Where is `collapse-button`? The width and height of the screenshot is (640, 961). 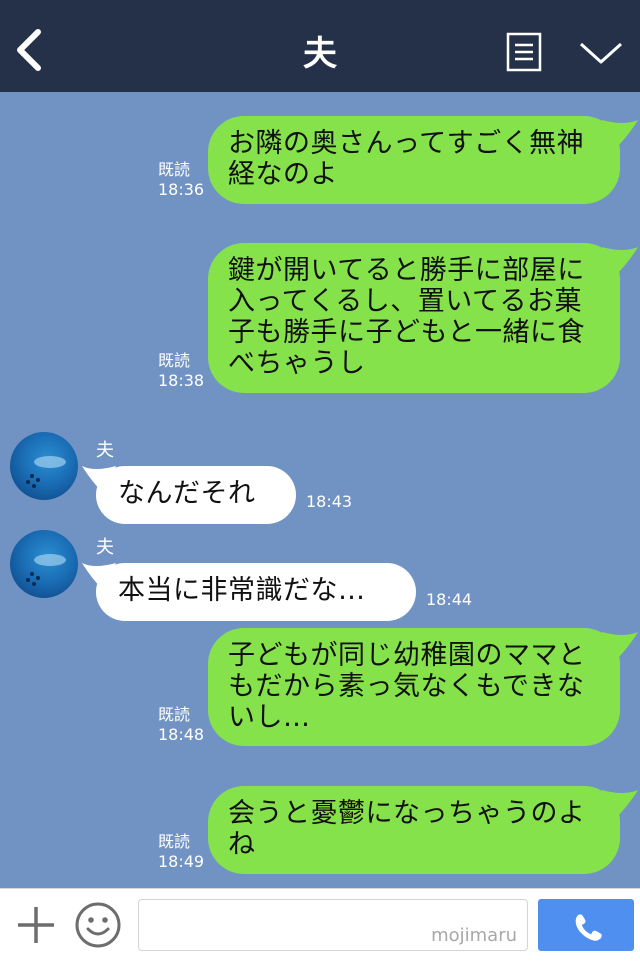 collapse-button is located at coordinates (601, 54).